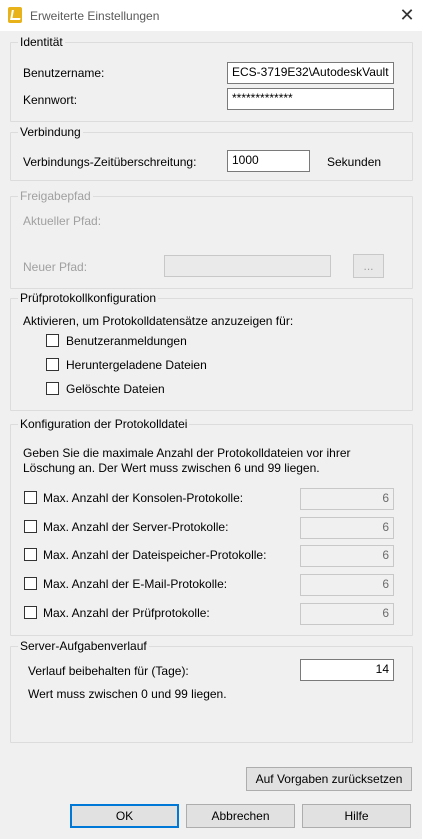 Image resolution: width=422 pixels, height=839 pixels. I want to click on server-logs-field: 6, so click(347, 528).